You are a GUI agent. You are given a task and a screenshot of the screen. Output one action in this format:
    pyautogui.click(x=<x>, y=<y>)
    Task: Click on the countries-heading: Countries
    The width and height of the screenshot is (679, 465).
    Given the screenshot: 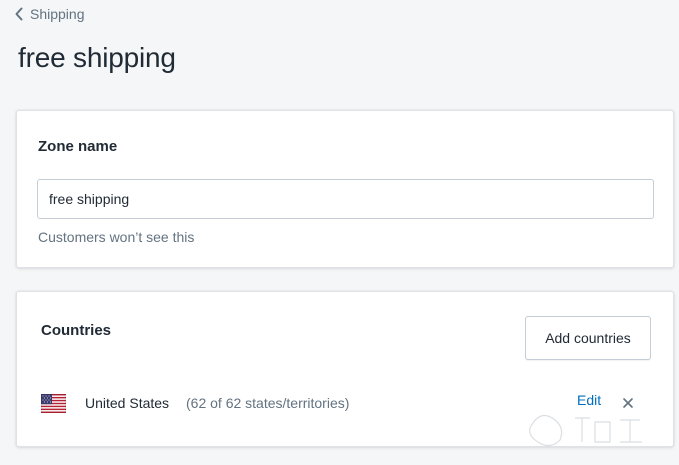 What is the action you would take?
    pyautogui.click(x=76, y=330)
    